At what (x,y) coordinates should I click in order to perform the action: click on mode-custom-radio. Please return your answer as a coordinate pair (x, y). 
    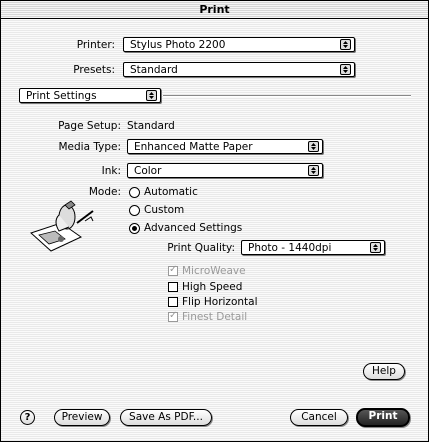
    Looking at the image, I should click on (134, 210).